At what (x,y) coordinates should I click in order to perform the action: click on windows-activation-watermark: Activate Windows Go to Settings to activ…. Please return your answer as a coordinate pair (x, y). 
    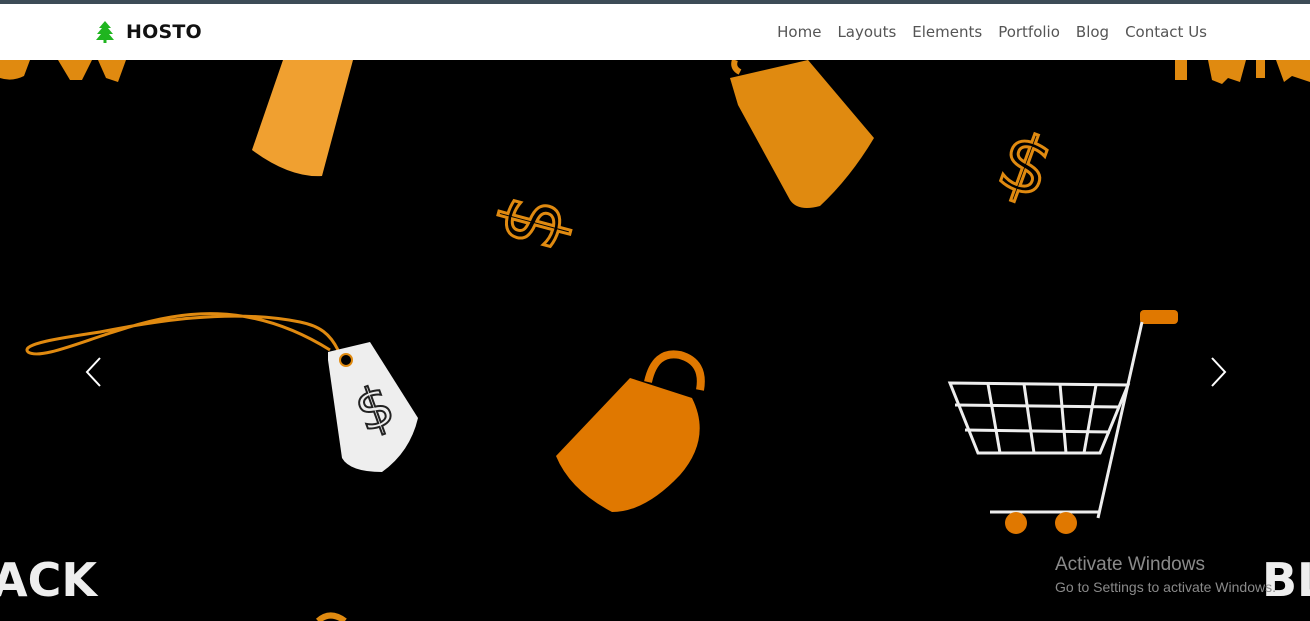
    Looking at the image, I should click on (1165, 575).